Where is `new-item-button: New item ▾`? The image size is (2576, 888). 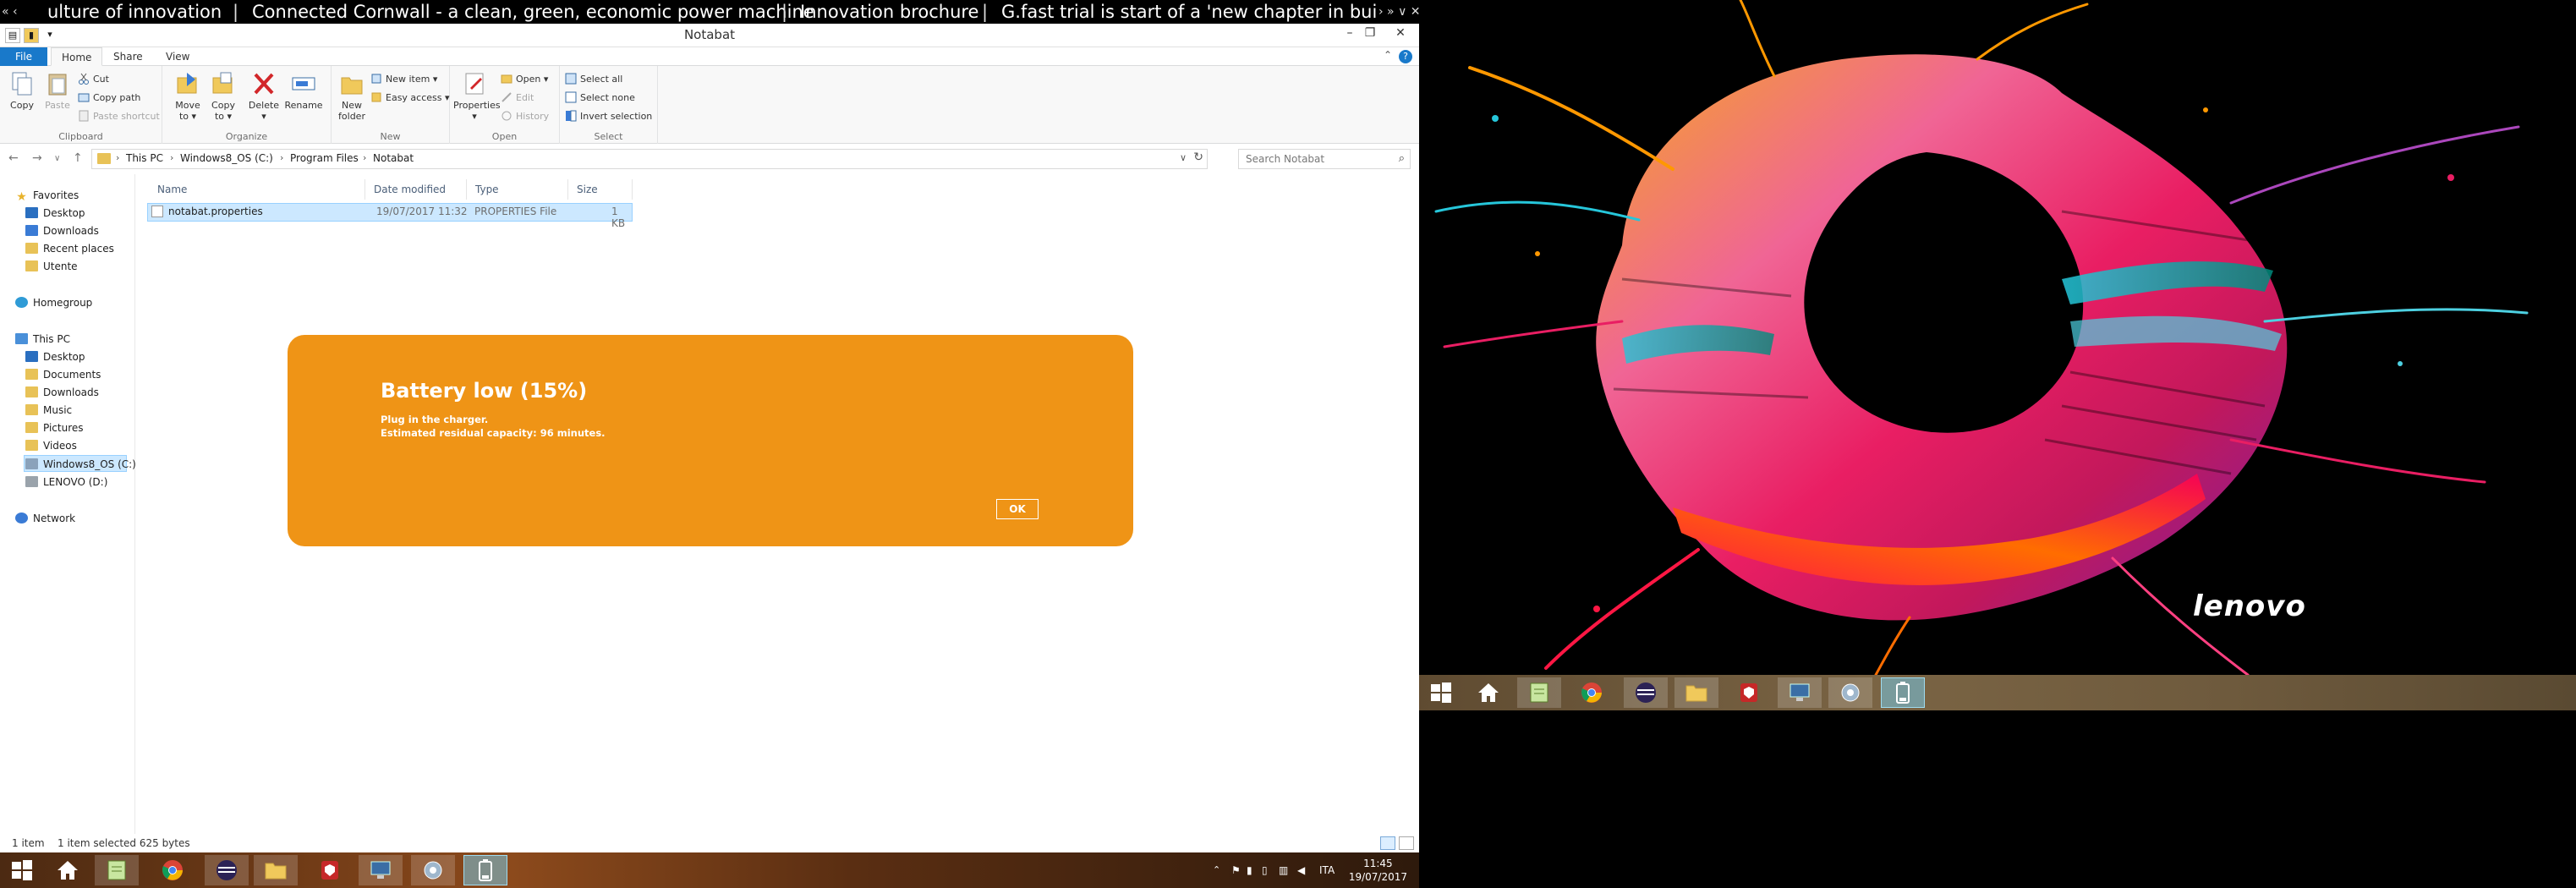
new-item-button: New item ▾ is located at coordinates (403, 80).